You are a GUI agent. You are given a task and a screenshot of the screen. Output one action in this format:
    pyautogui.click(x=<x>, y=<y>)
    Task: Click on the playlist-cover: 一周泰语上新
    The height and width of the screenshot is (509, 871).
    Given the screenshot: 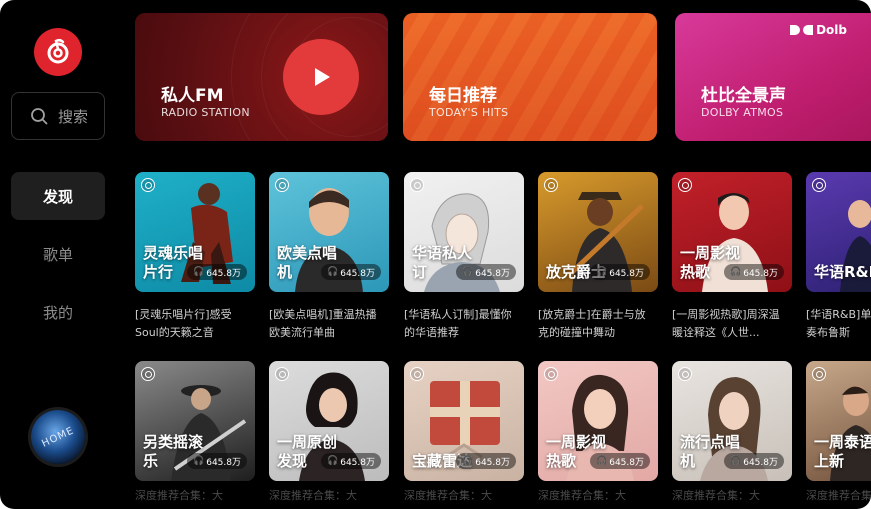 What is the action you would take?
    pyautogui.click(x=838, y=421)
    